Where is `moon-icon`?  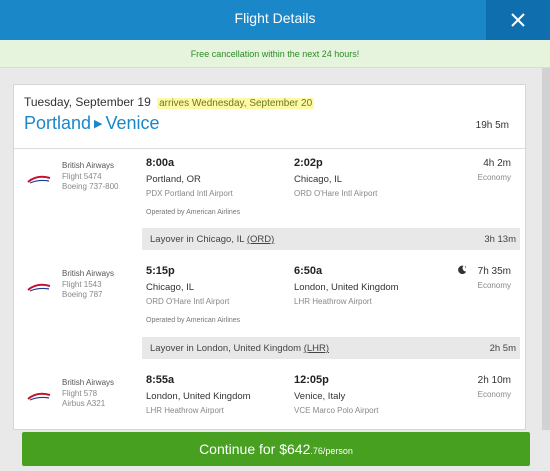 moon-icon is located at coordinates (462, 270).